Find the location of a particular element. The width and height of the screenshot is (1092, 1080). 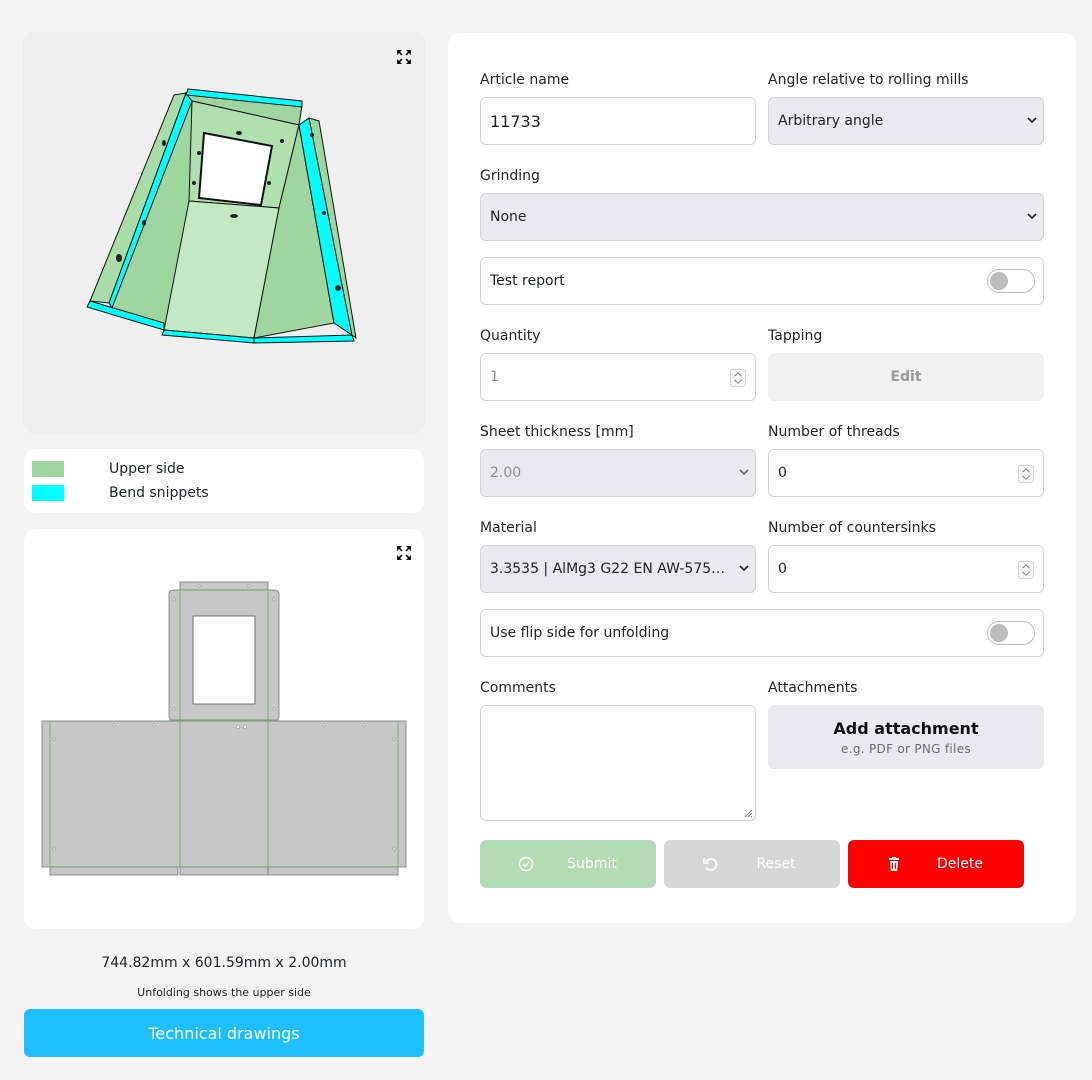

grinding-select: None is located at coordinates (762, 217).